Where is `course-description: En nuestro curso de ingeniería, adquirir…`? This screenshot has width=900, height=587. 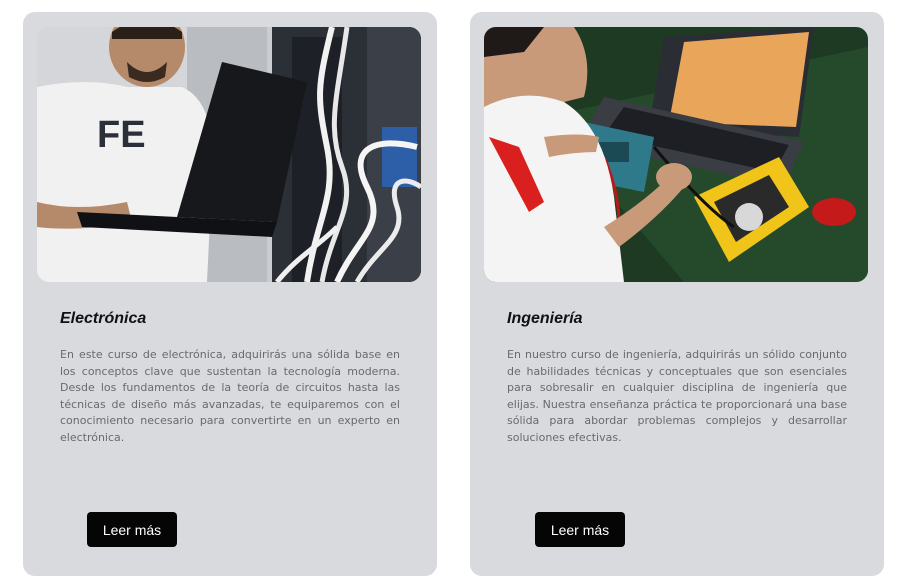 course-description: En nuestro curso de ingeniería, adquirir… is located at coordinates (677, 396).